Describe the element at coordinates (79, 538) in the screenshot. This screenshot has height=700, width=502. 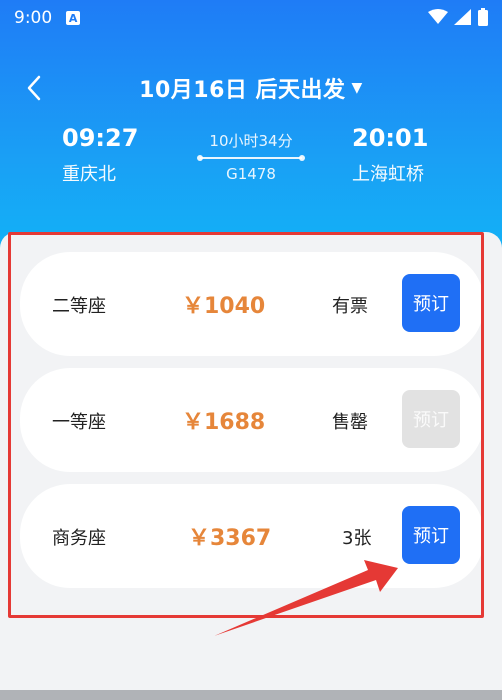
I see `seat-class-name: 商务座` at that location.